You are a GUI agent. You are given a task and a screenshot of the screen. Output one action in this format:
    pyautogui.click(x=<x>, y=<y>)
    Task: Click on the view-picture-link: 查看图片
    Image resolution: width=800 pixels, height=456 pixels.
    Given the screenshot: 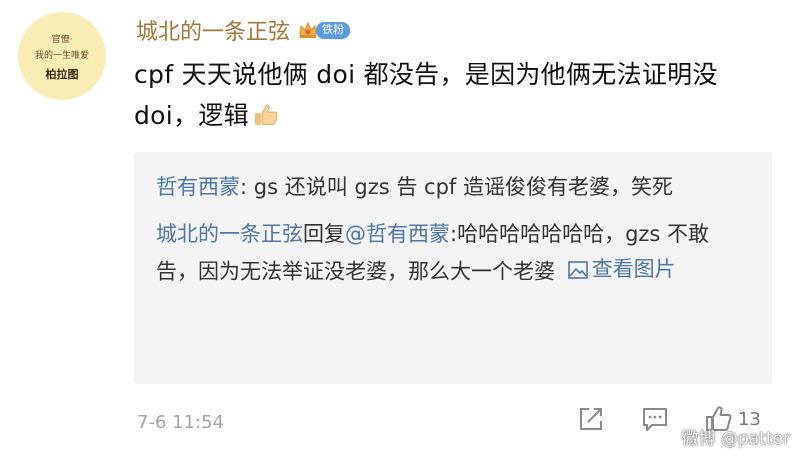 What is the action you would take?
    pyautogui.click(x=619, y=269)
    